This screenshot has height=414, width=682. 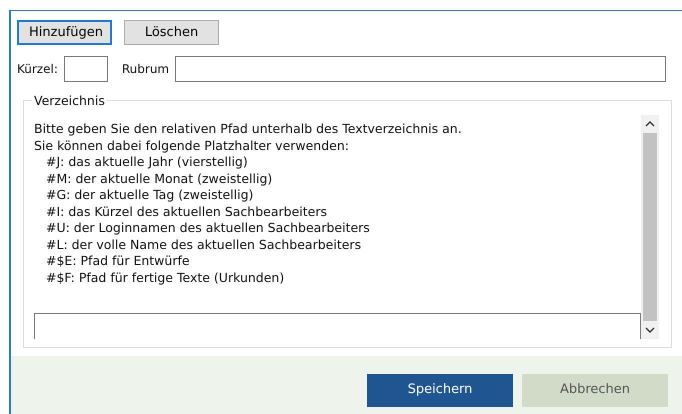 I want to click on scrollbar, so click(x=650, y=227).